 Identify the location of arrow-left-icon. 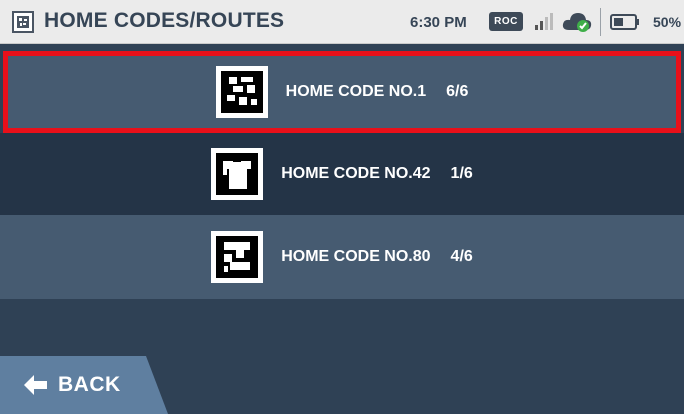
(35, 385).